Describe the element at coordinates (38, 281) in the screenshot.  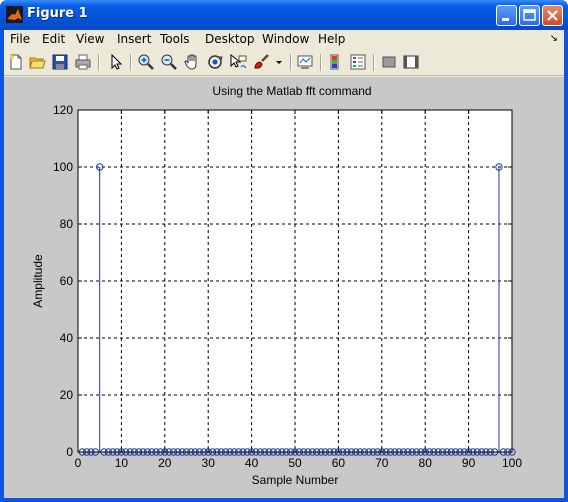
I see `y-axis-label: Amplitude` at that location.